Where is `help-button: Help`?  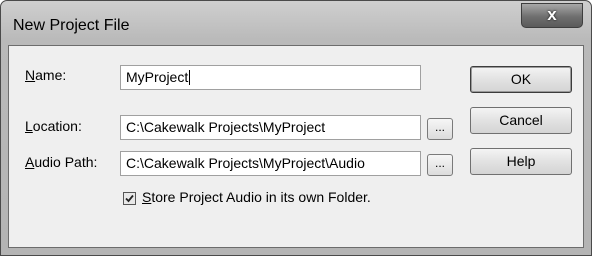 help-button: Help is located at coordinates (521, 161).